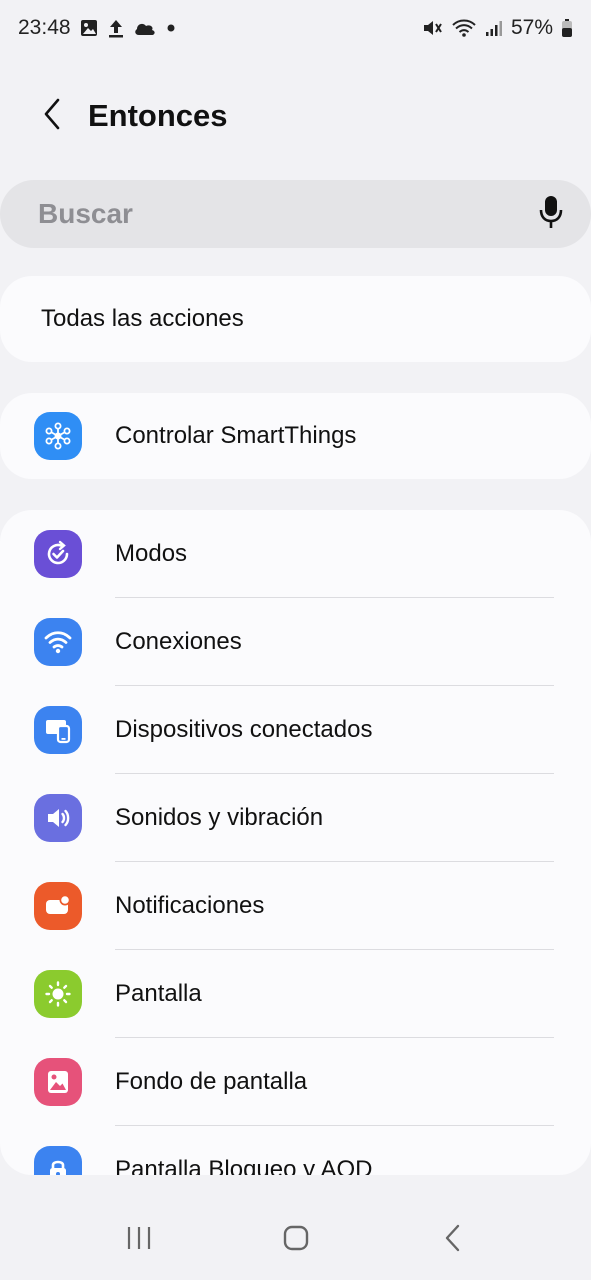  I want to click on mic-icon, so click(551, 214).